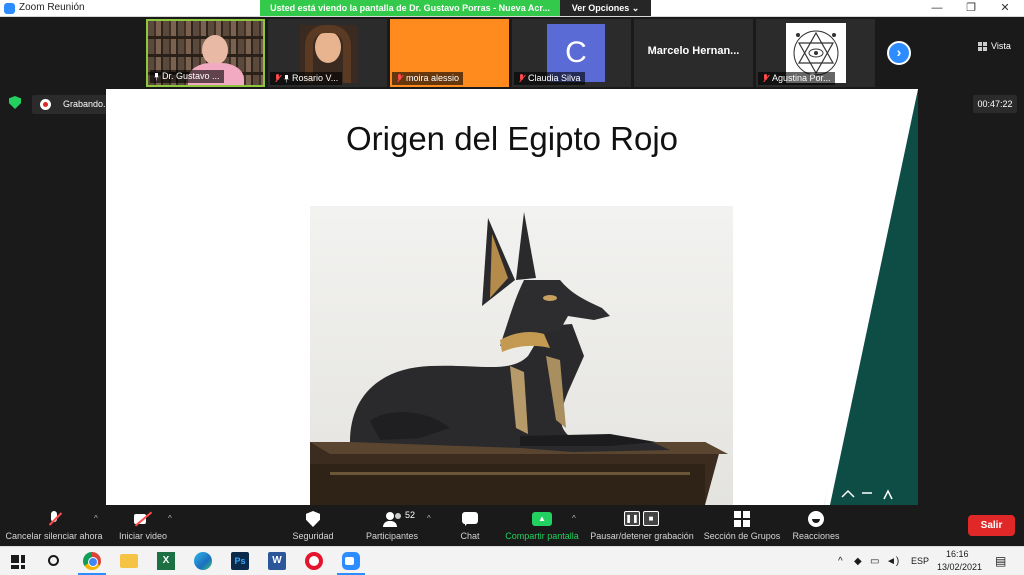 The height and width of the screenshot is (575, 1024). Describe the element at coordinates (96, 518) in the screenshot. I see `audio-options-caret: ^` at that location.